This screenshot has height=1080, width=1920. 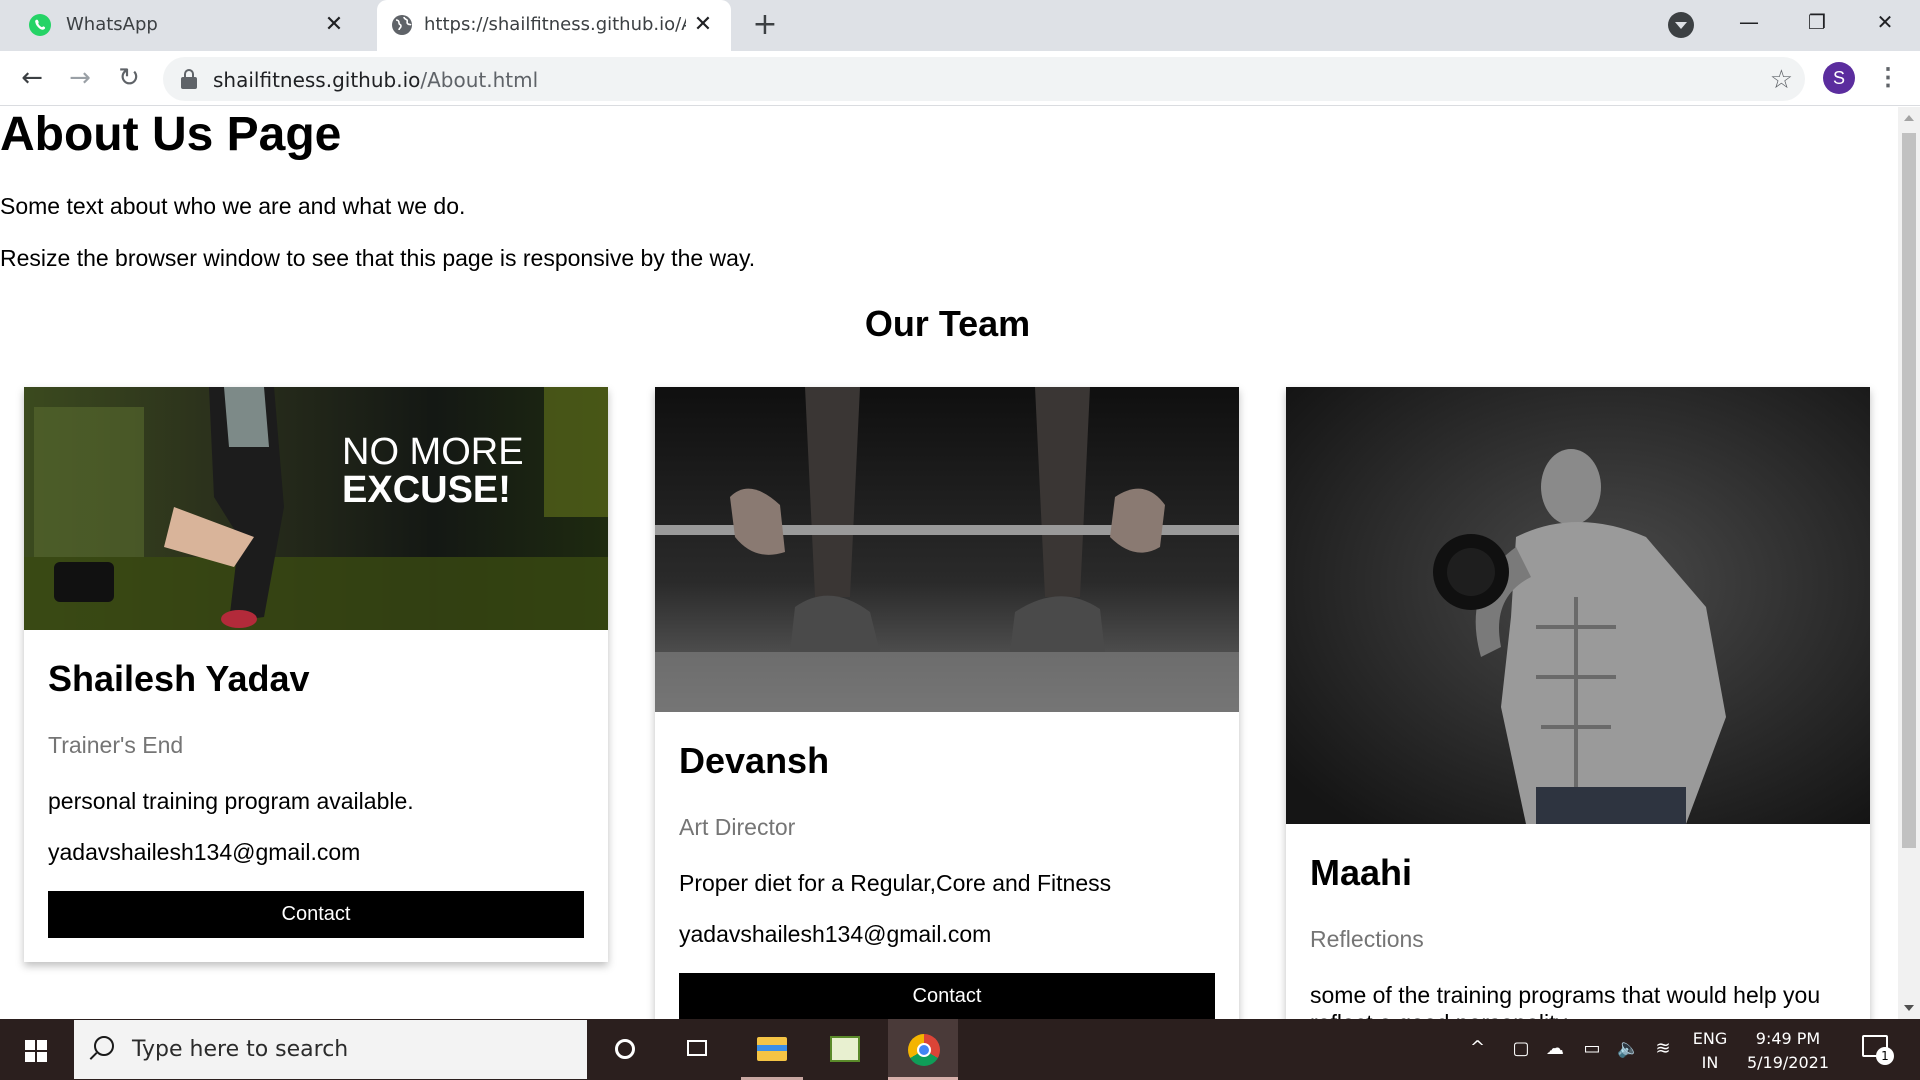 I want to click on gym-photo: NO MORE EXCUSE!, so click(x=316, y=508).